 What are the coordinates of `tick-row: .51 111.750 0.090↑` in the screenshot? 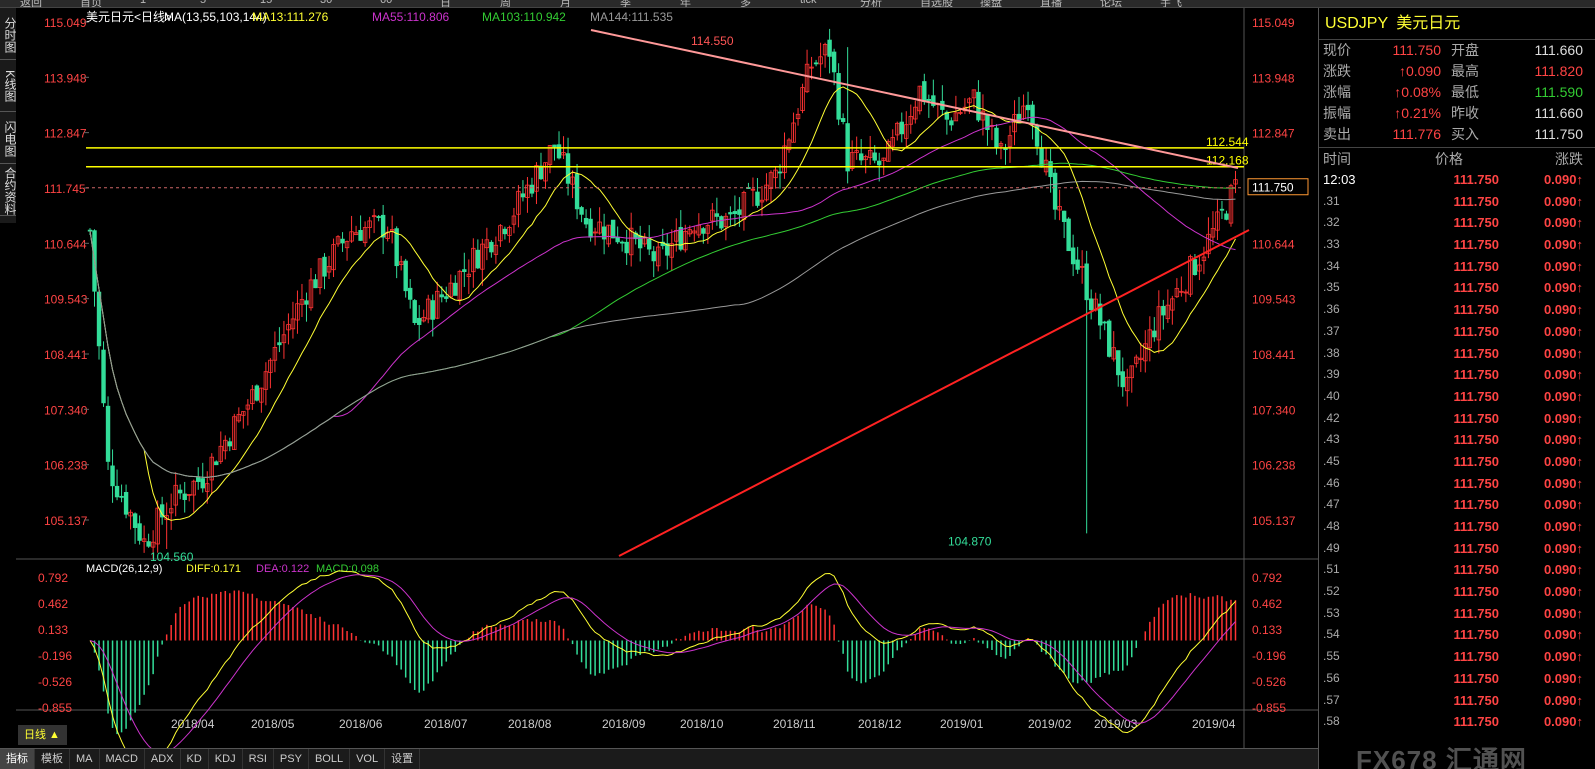 It's located at (1457, 570).